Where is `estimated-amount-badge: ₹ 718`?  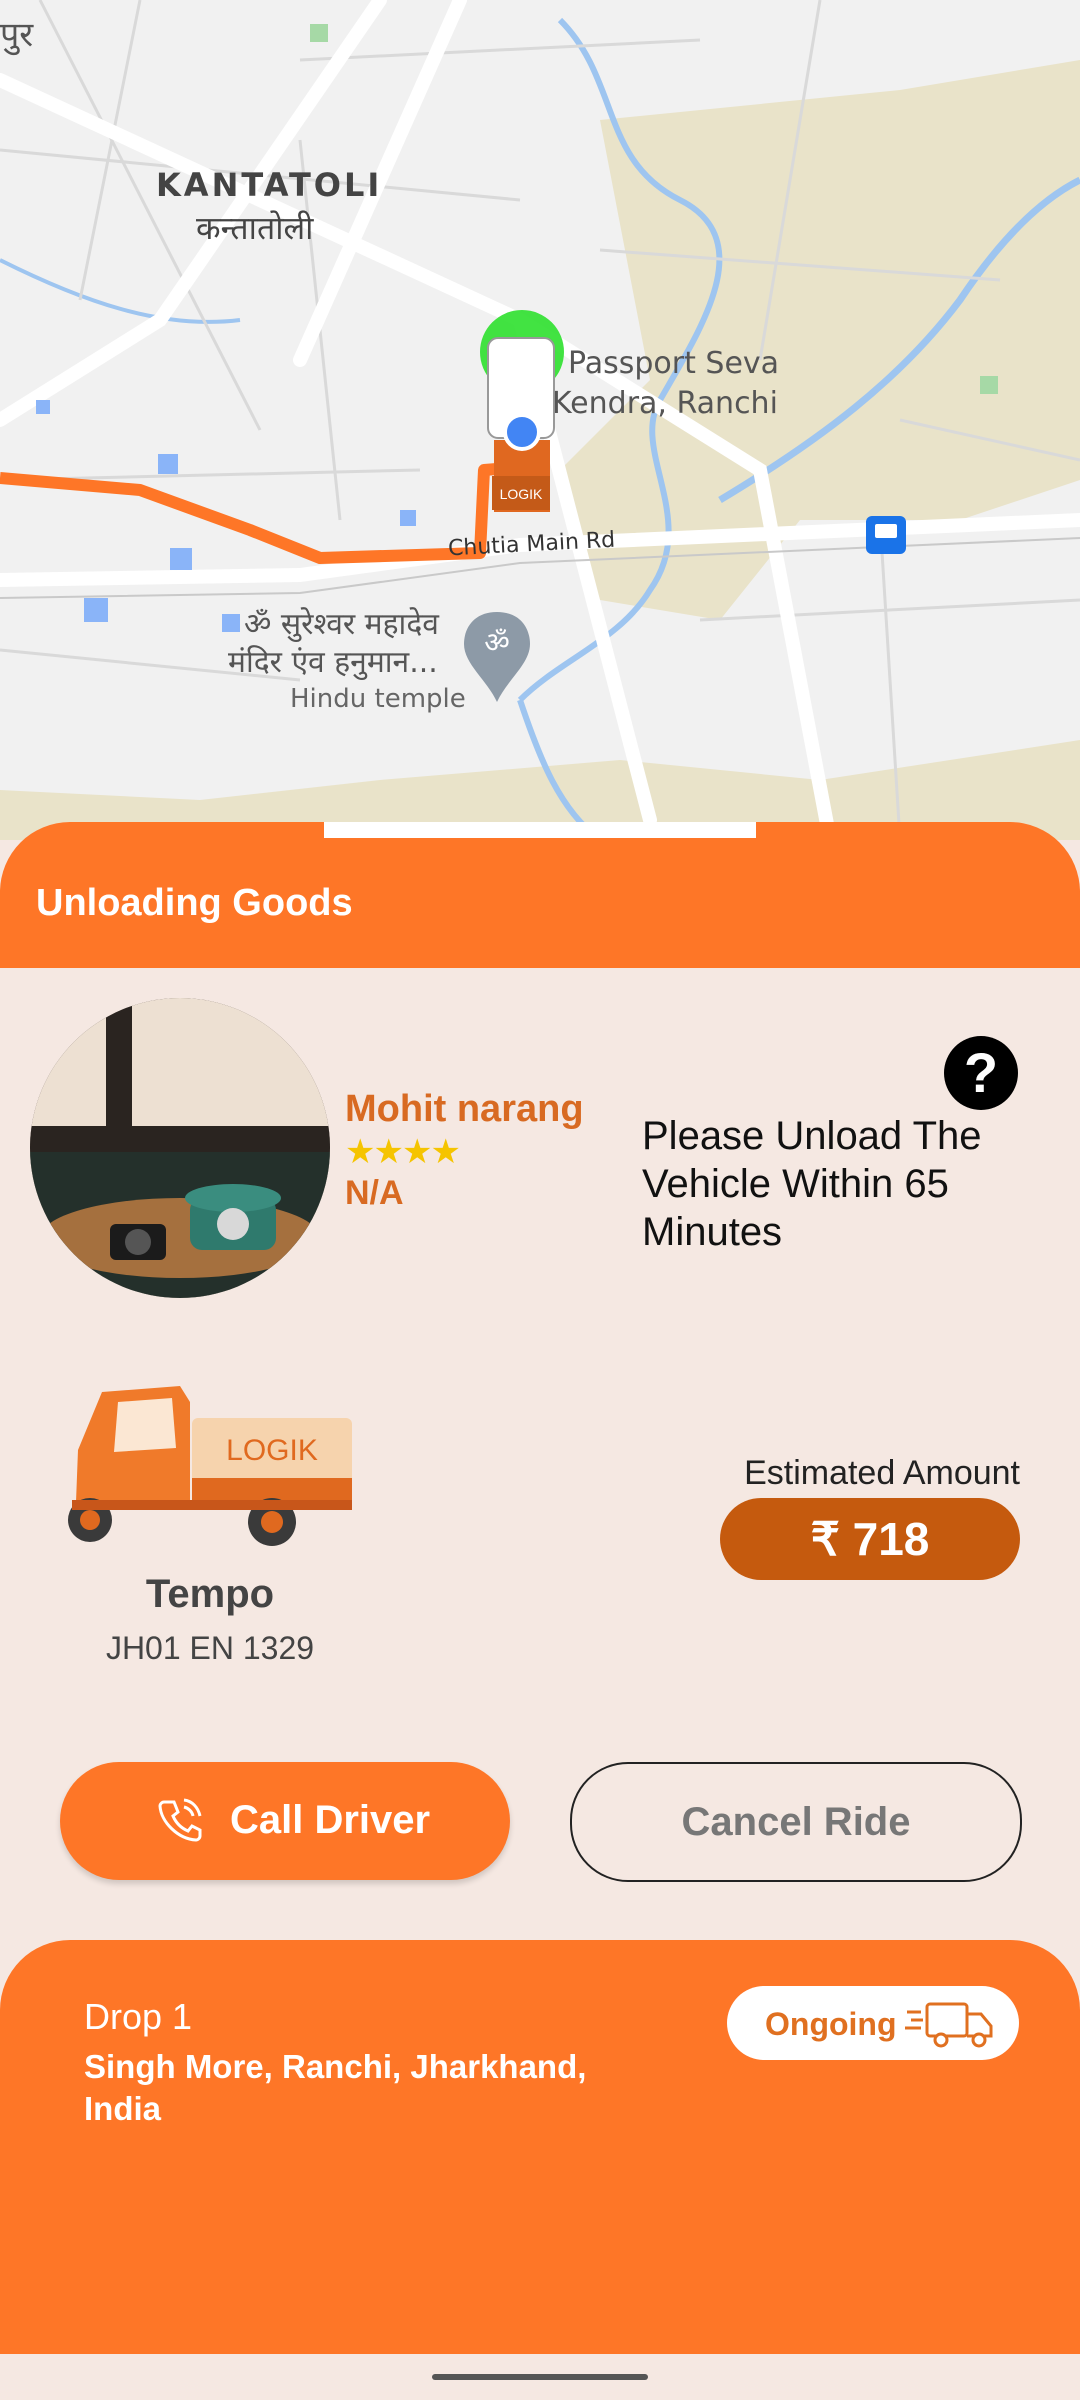
estimated-amount-badge: ₹ 718 is located at coordinates (870, 1539).